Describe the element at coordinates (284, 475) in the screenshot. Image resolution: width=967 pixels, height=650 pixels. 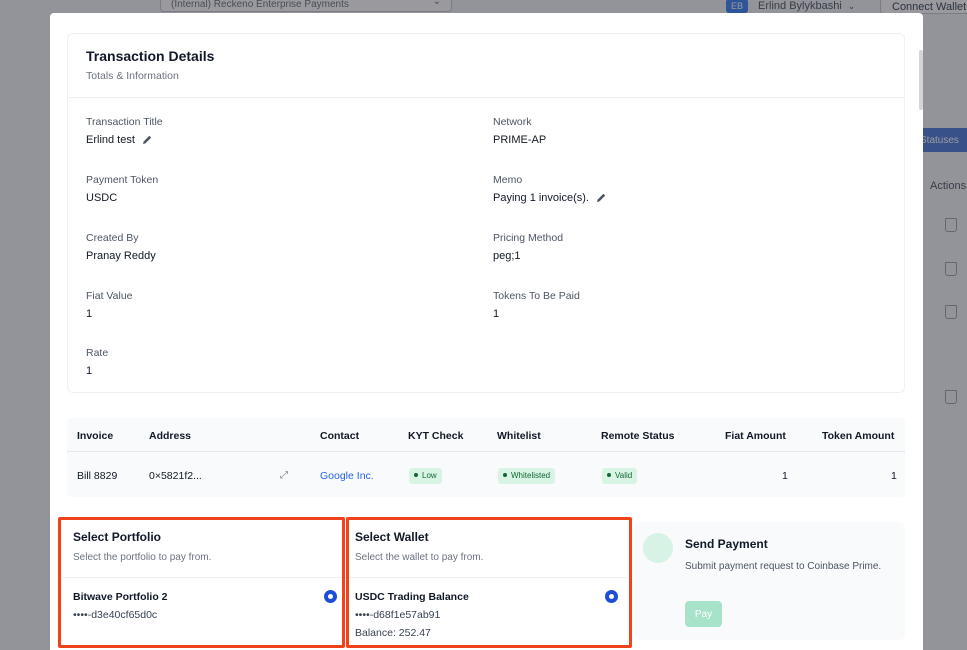
I see `expand-icon: ⤢` at that location.